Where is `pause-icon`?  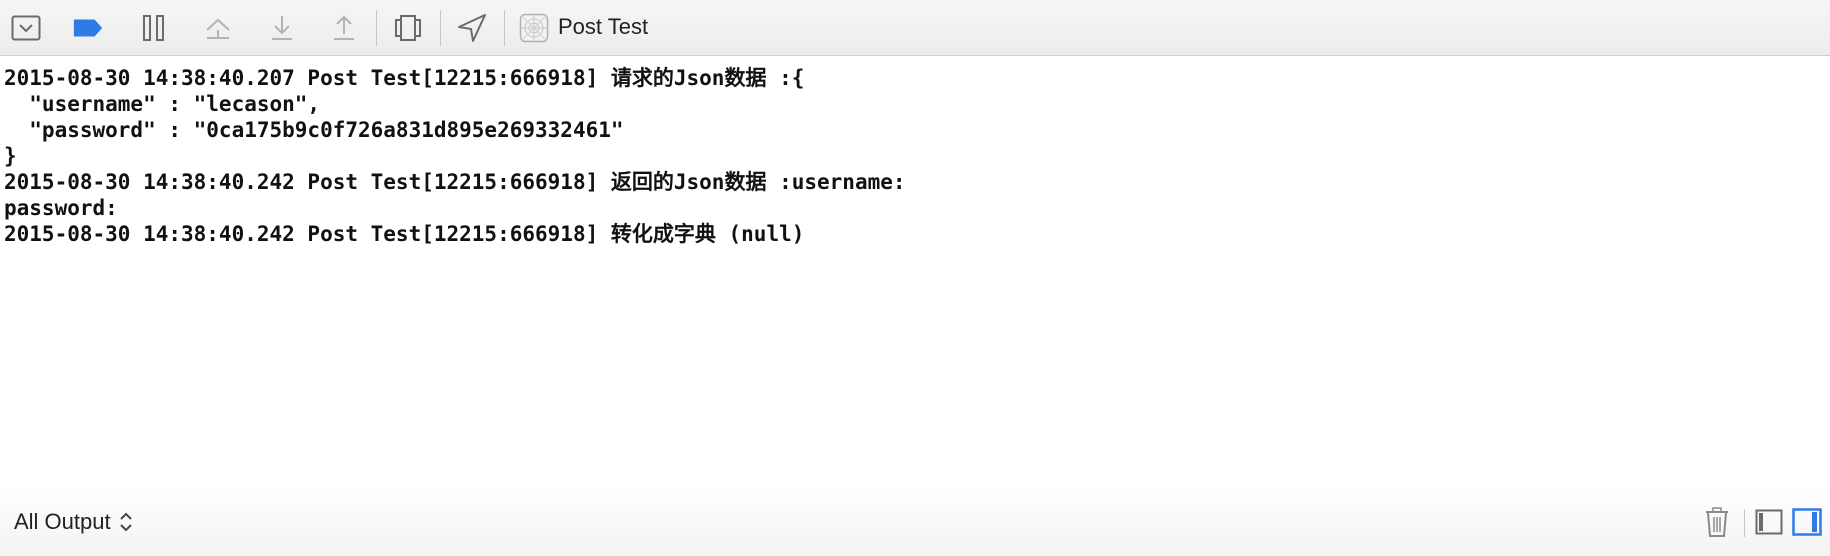
pause-icon is located at coordinates (154, 28).